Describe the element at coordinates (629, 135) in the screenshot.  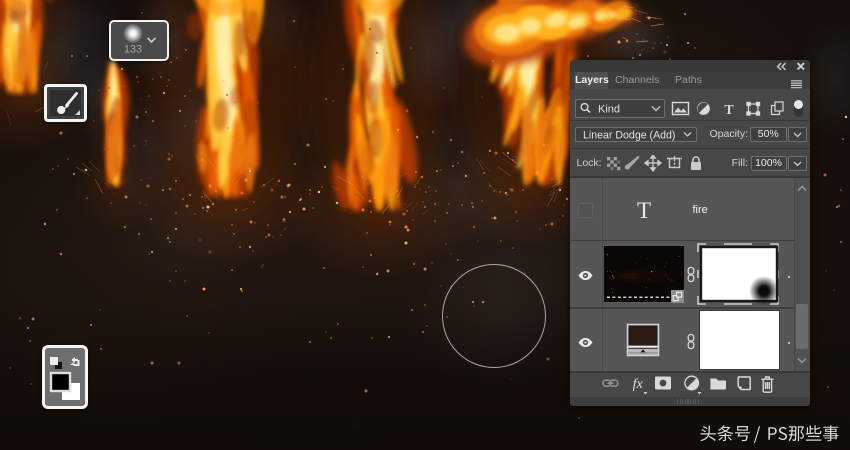
I see `svg-text: Linear Dodge (Add)` at that location.